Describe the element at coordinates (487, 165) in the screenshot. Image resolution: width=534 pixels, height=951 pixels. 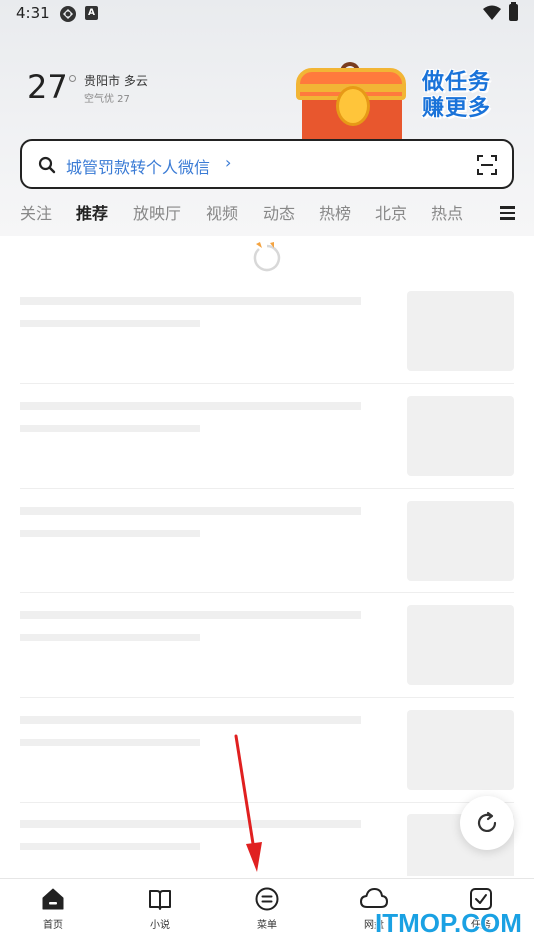
I see `scan-icon` at that location.